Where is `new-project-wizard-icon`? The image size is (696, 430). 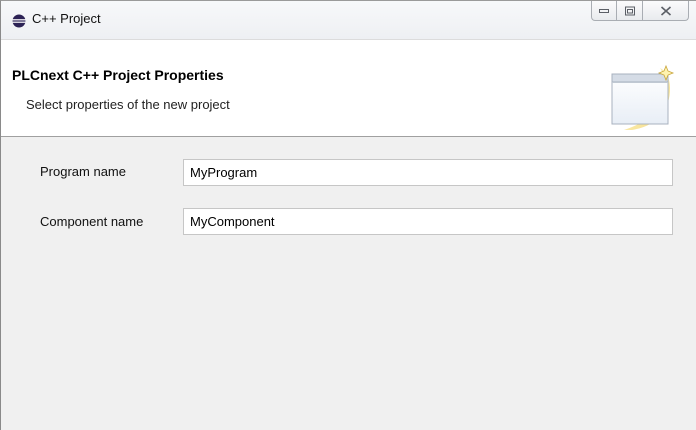 new-project-wizard-icon is located at coordinates (644, 96).